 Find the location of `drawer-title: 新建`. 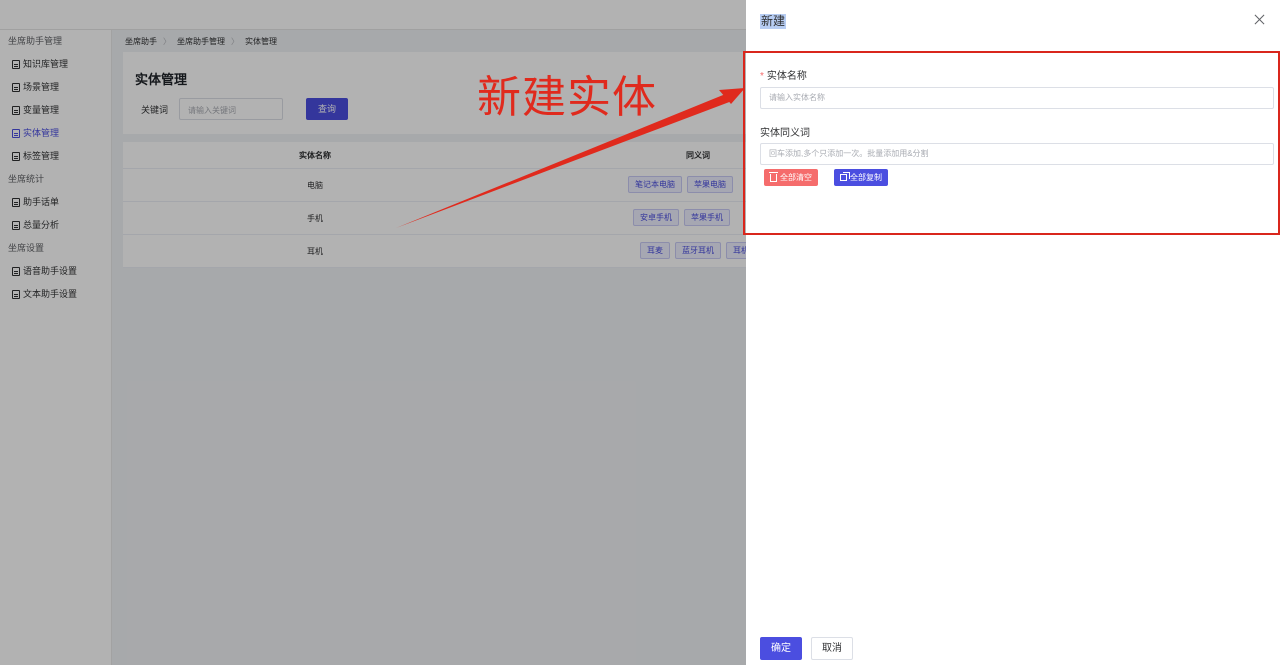

drawer-title: 新建 is located at coordinates (773, 21).